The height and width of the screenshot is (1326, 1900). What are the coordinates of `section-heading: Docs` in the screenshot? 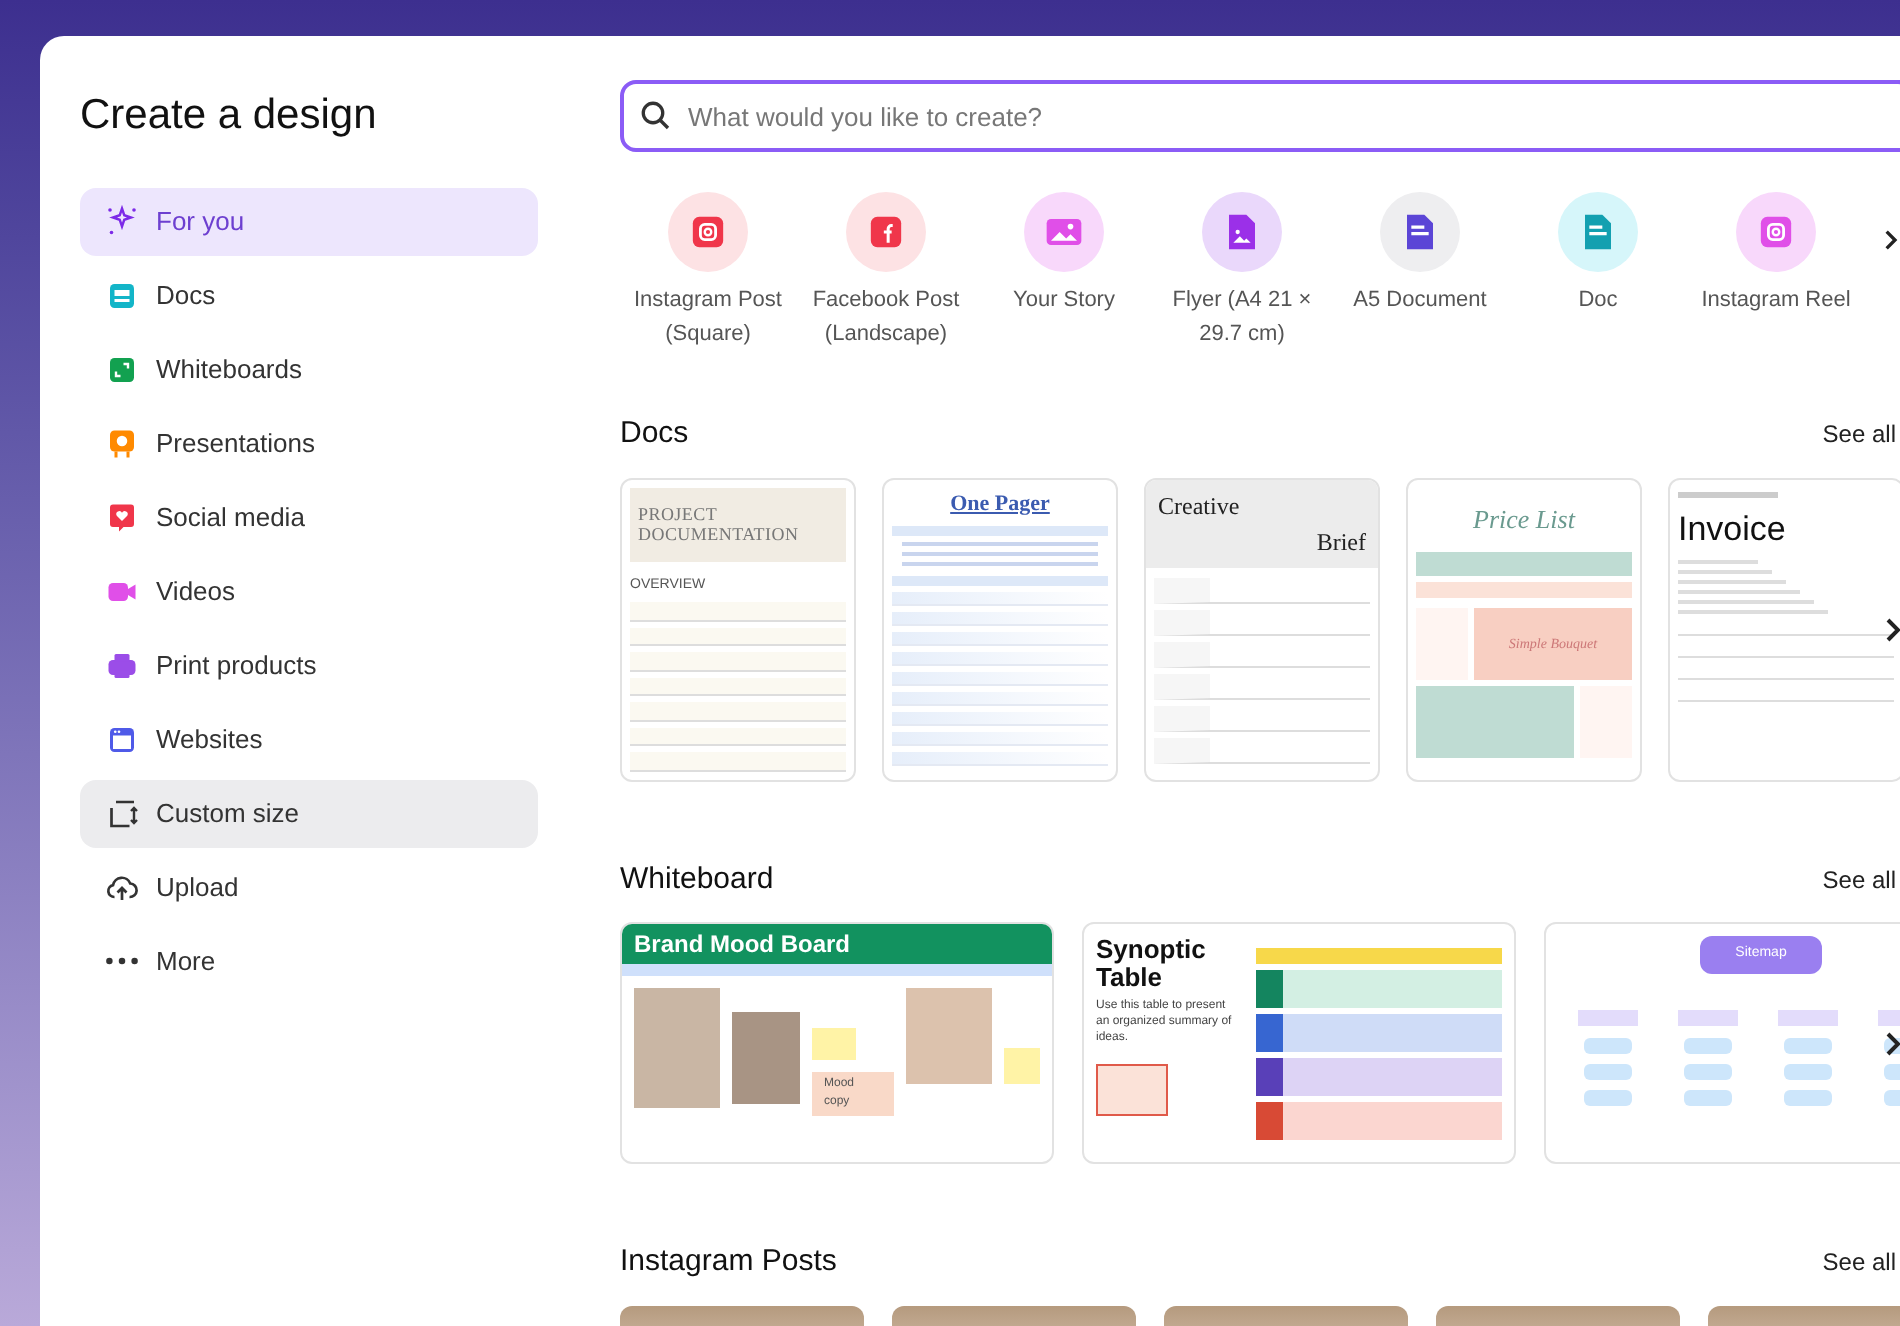 It's located at (654, 434).